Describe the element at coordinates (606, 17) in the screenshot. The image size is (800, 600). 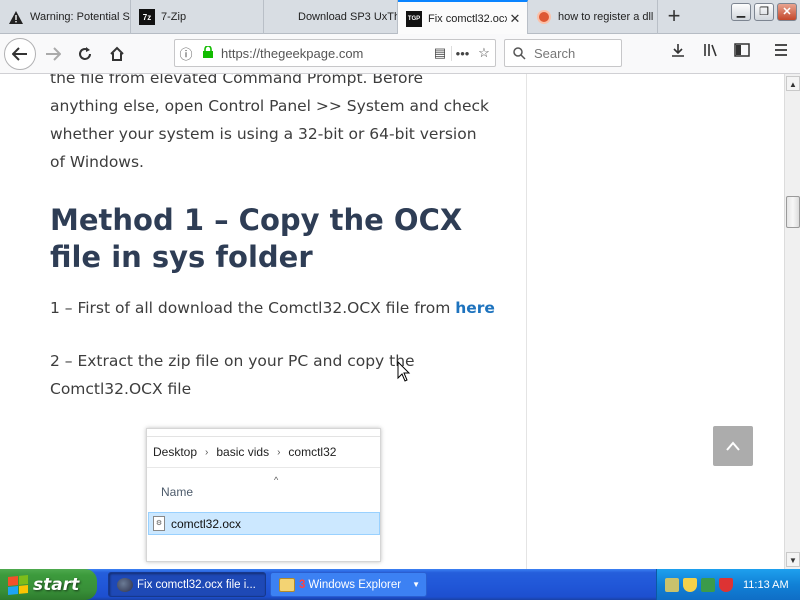
I see `tab-label: how to register a dll` at that location.